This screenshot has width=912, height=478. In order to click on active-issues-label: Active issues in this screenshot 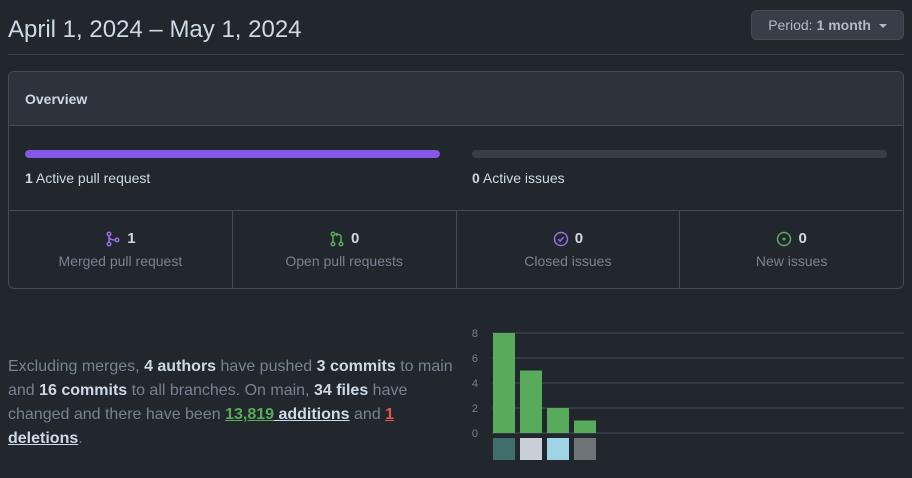, I will do `click(523, 178)`.